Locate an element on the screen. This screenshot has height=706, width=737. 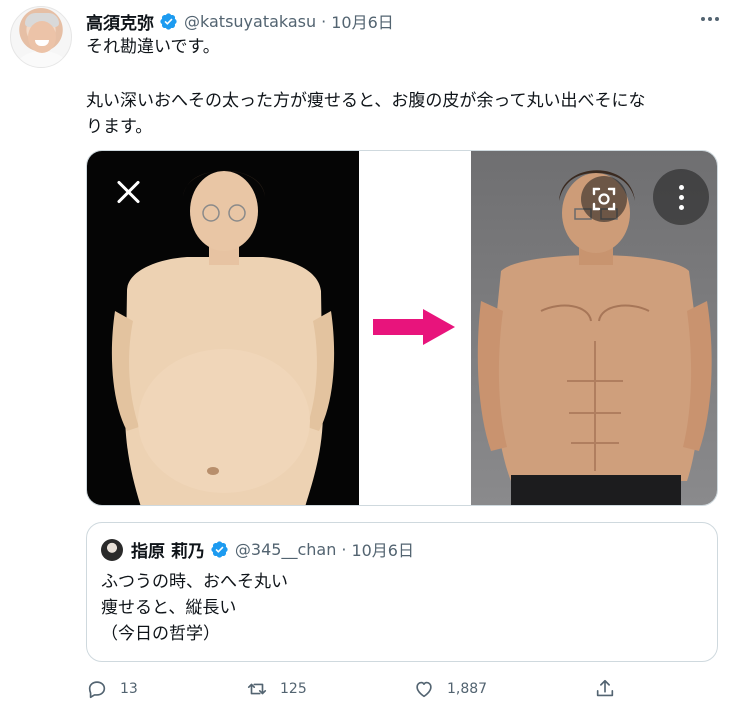
lens-icon is located at coordinates (604, 199).